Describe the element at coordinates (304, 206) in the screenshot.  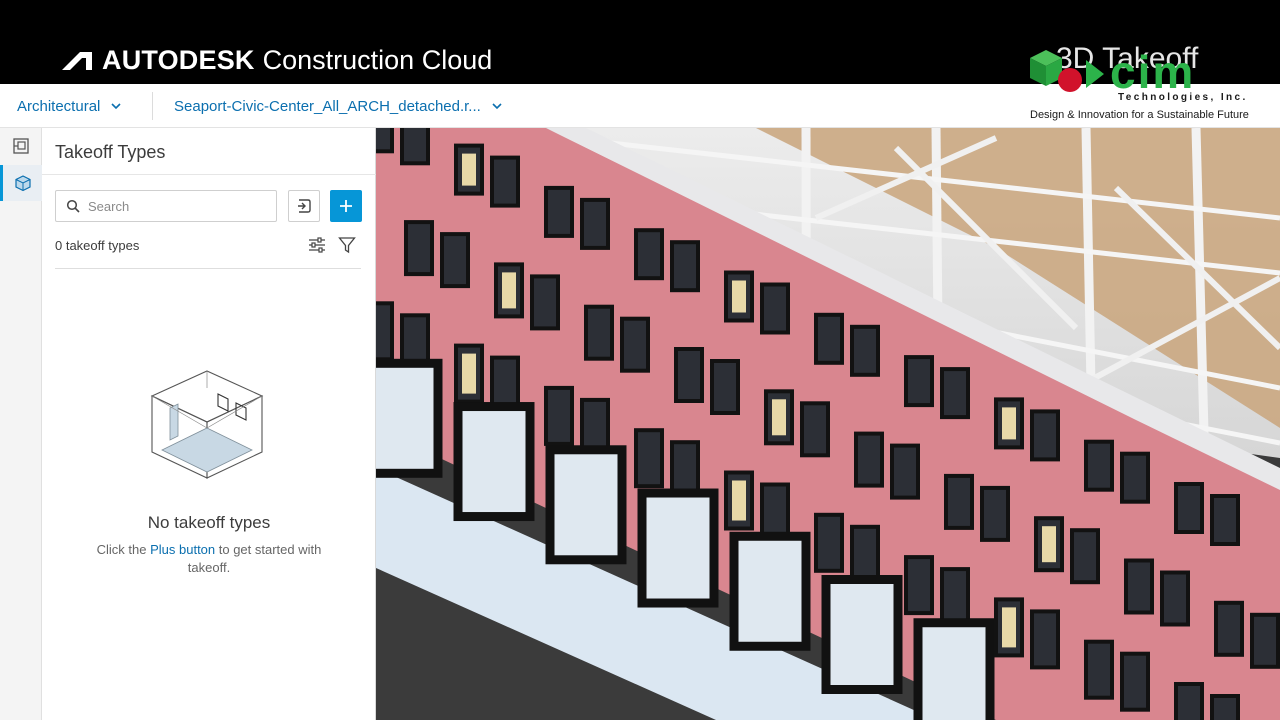
I see `import-button` at that location.